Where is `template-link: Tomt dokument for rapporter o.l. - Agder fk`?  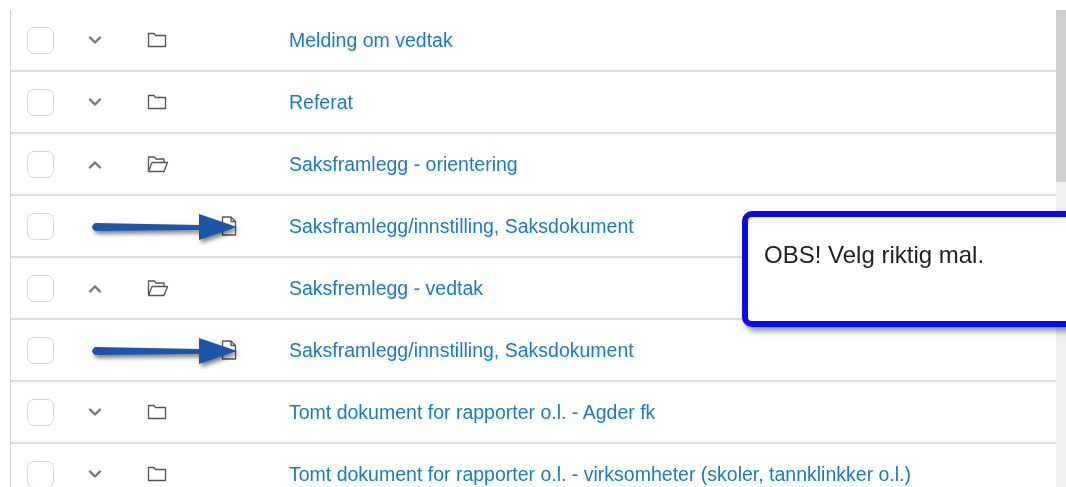
template-link: Tomt dokument for rapporter o.l. - Agder fk is located at coordinates (472, 412).